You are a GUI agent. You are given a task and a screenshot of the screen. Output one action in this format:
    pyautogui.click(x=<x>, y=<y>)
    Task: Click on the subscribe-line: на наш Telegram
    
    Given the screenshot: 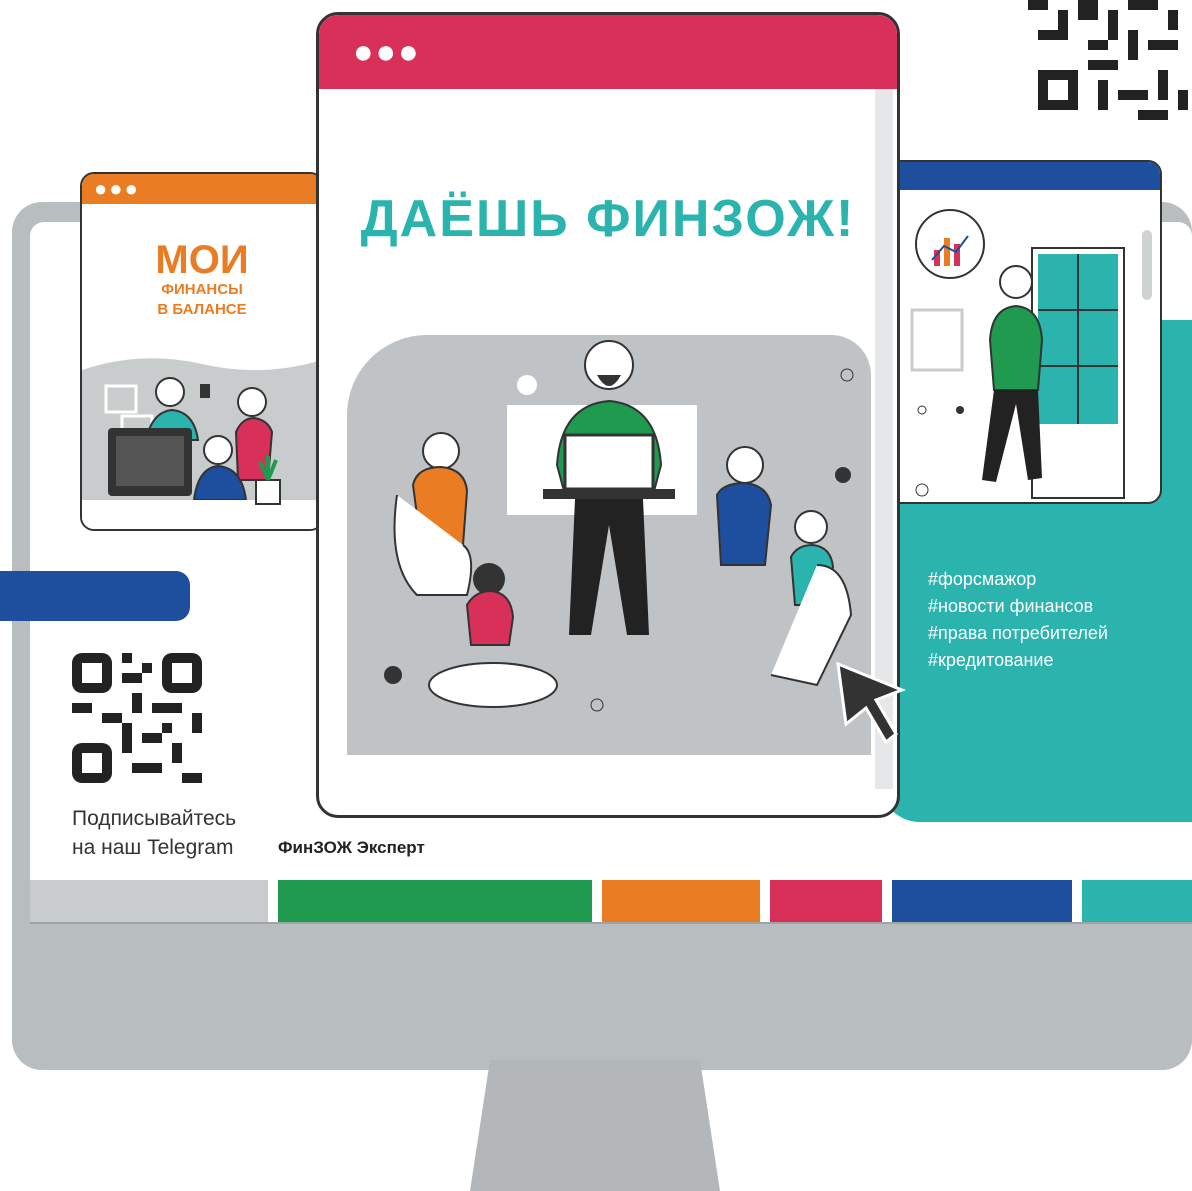 What is the action you would take?
    pyautogui.click(x=153, y=847)
    